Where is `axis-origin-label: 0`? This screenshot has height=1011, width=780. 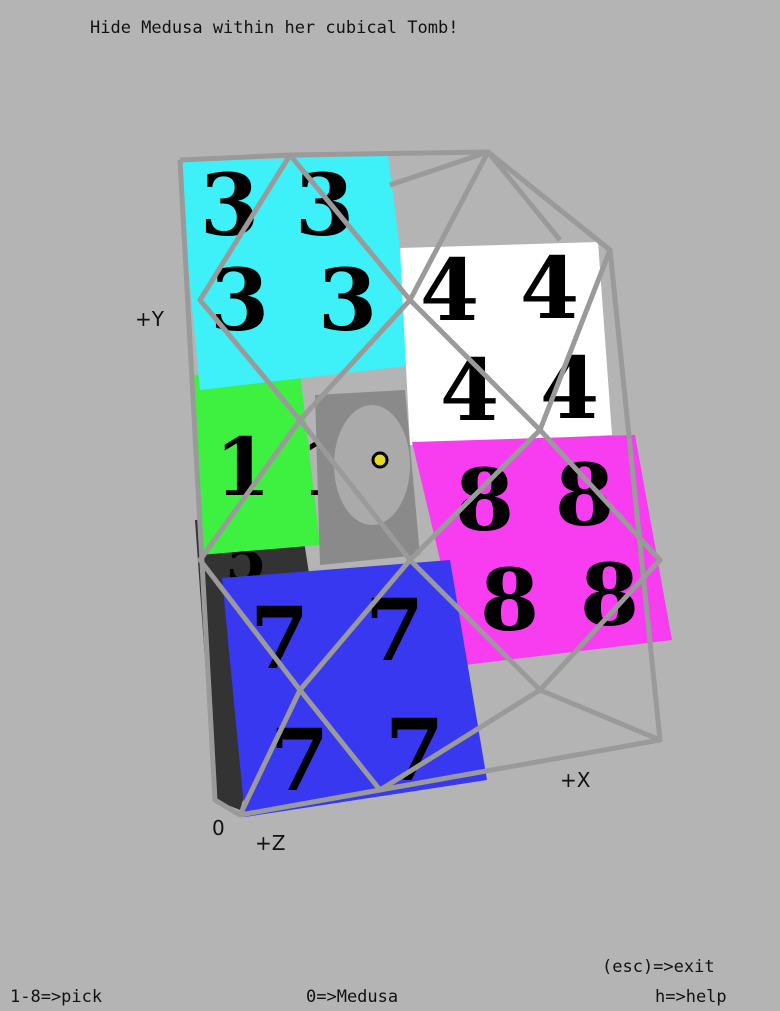
axis-origin-label: 0 is located at coordinates (218, 828).